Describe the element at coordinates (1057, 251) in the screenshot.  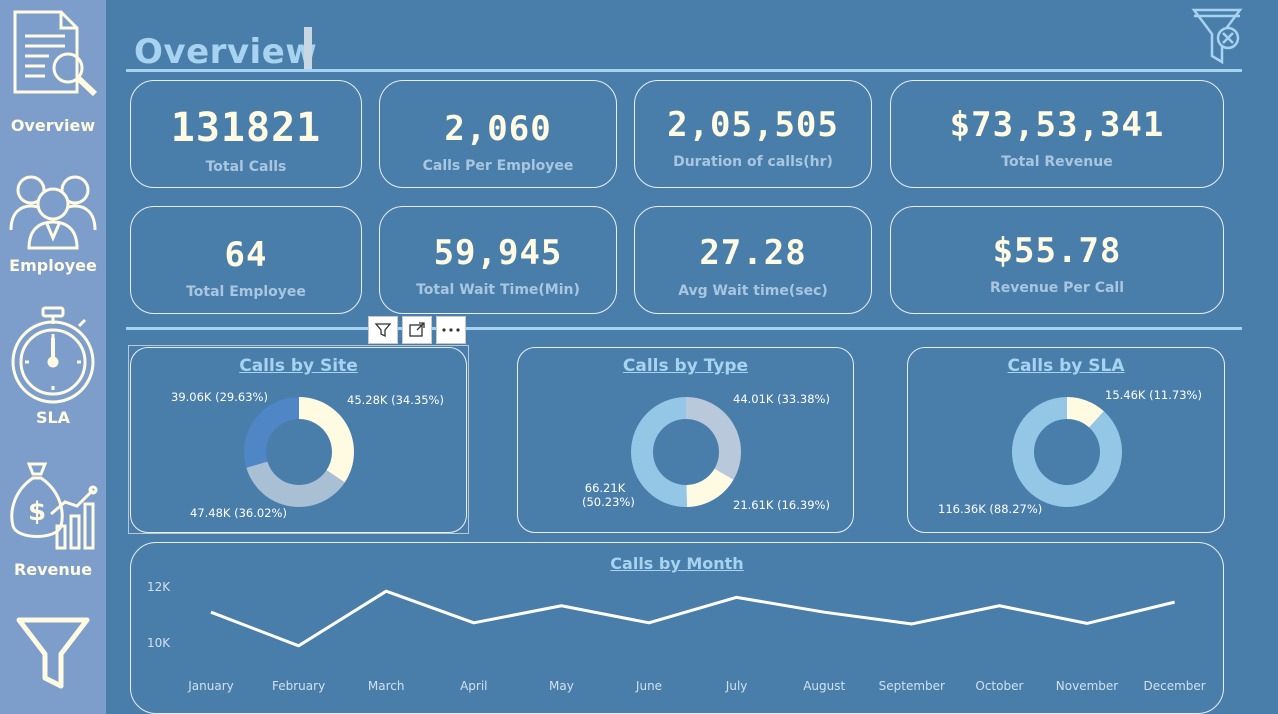
I see `kpi-value: $55.78` at that location.